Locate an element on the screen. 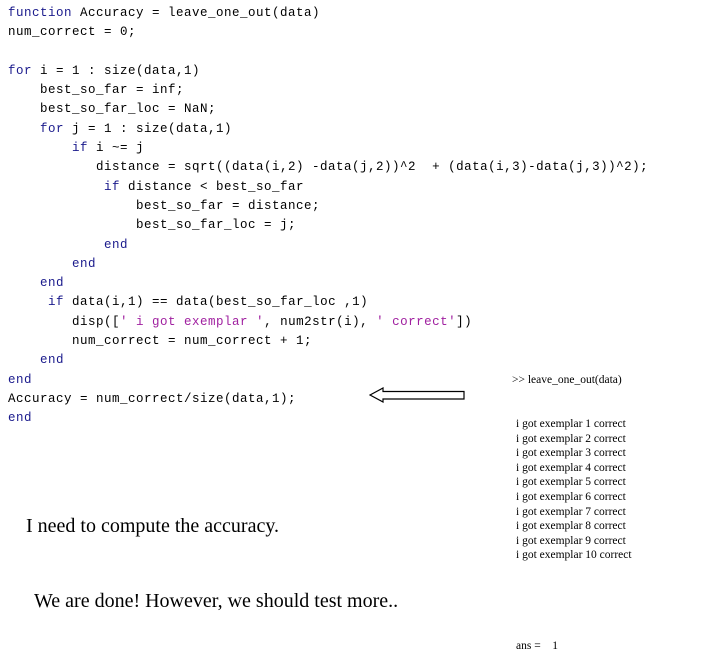 This screenshot has width=720, height=668. ans-value: 1 is located at coordinates (555, 646).